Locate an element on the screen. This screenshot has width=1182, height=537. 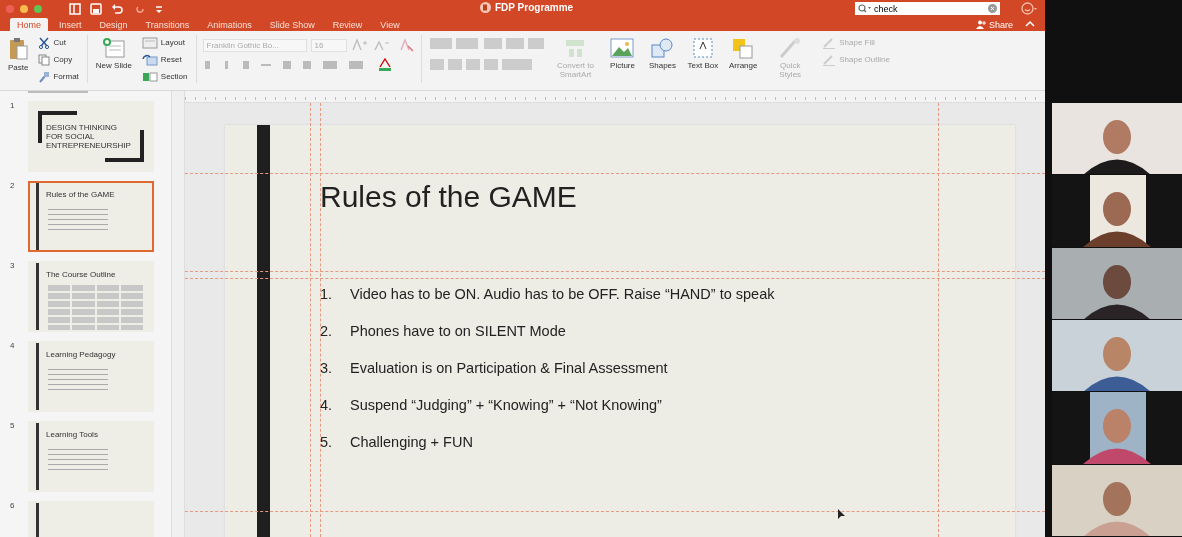
ribbon-tab: View is located at coordinates (390, 24).